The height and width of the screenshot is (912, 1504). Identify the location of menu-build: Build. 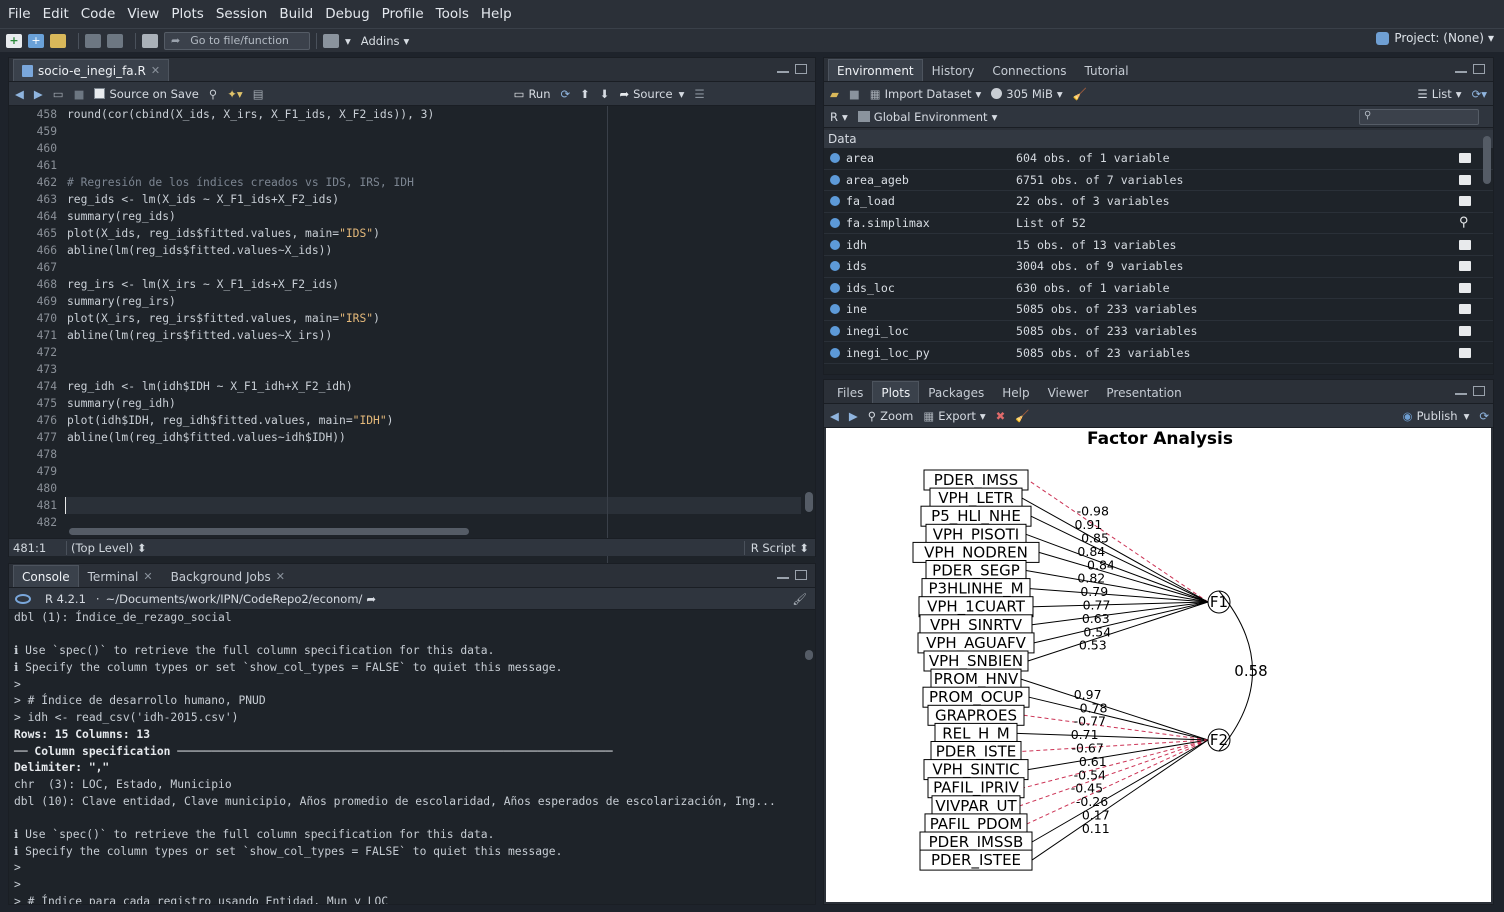
(296, 14).